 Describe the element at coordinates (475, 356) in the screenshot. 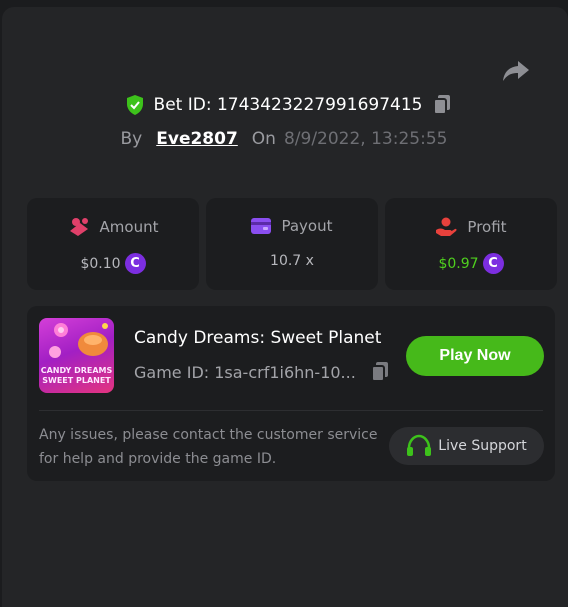

I see `play-now-button: Play Now` at that location.